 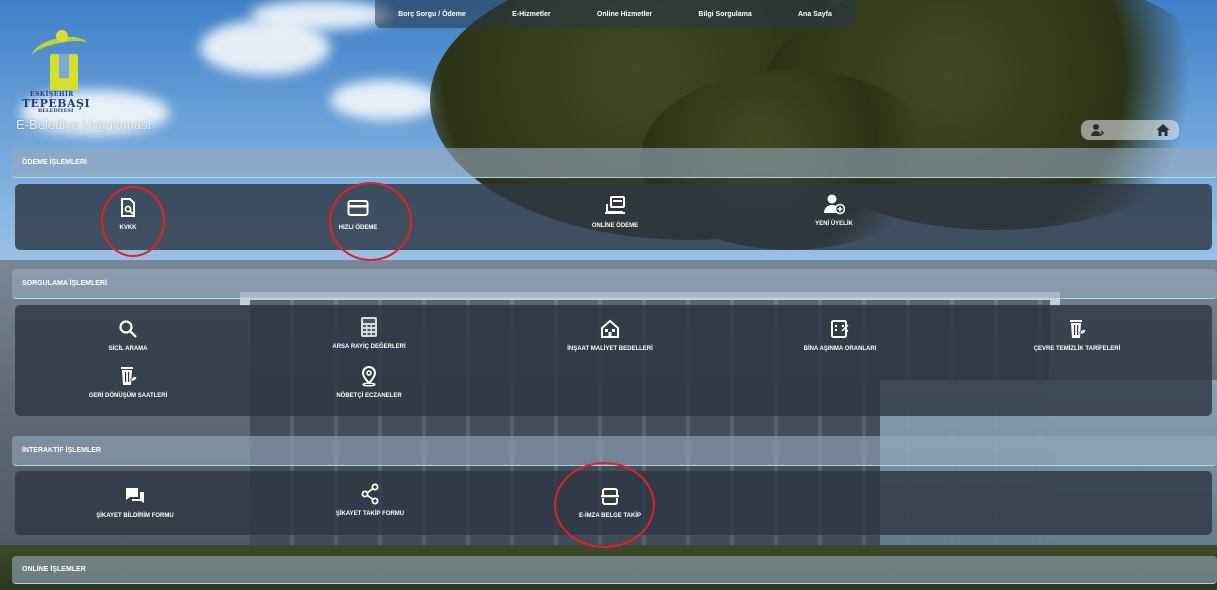 What do you see at coordinates (610, 349) in the screenshot?
I see `item-label: İNŞAAT MALİYET BEDELLERİ` at bounding box center [610, 349].